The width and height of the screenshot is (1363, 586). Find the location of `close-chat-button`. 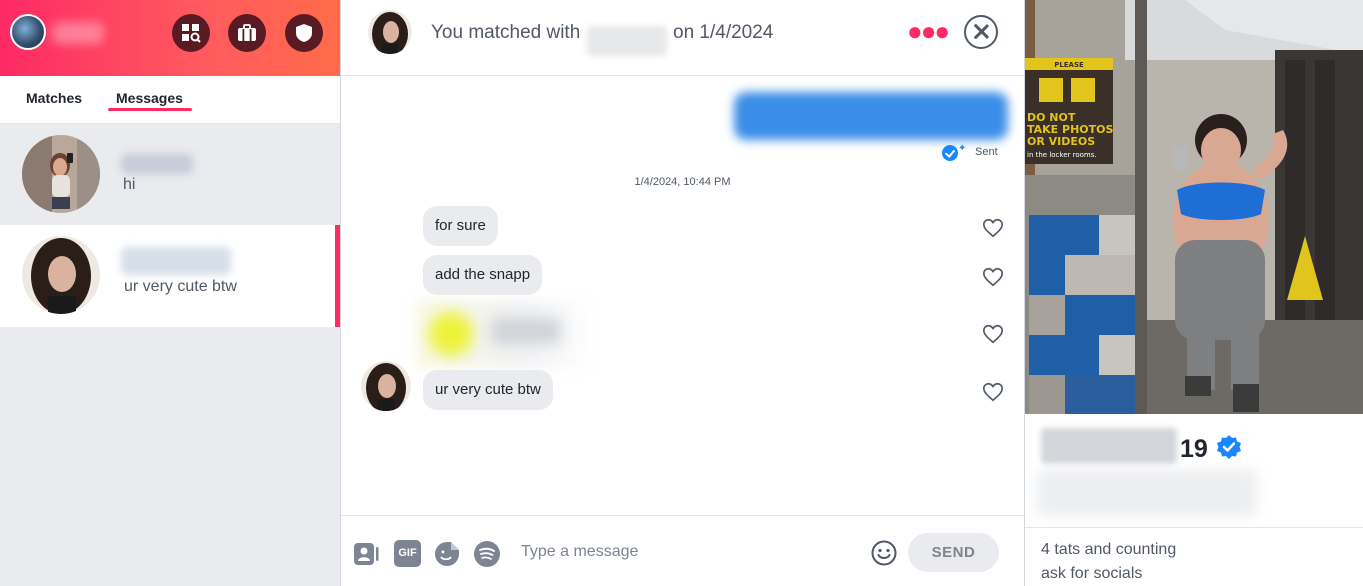

close-chat-button is located at coordinates (981, 32).